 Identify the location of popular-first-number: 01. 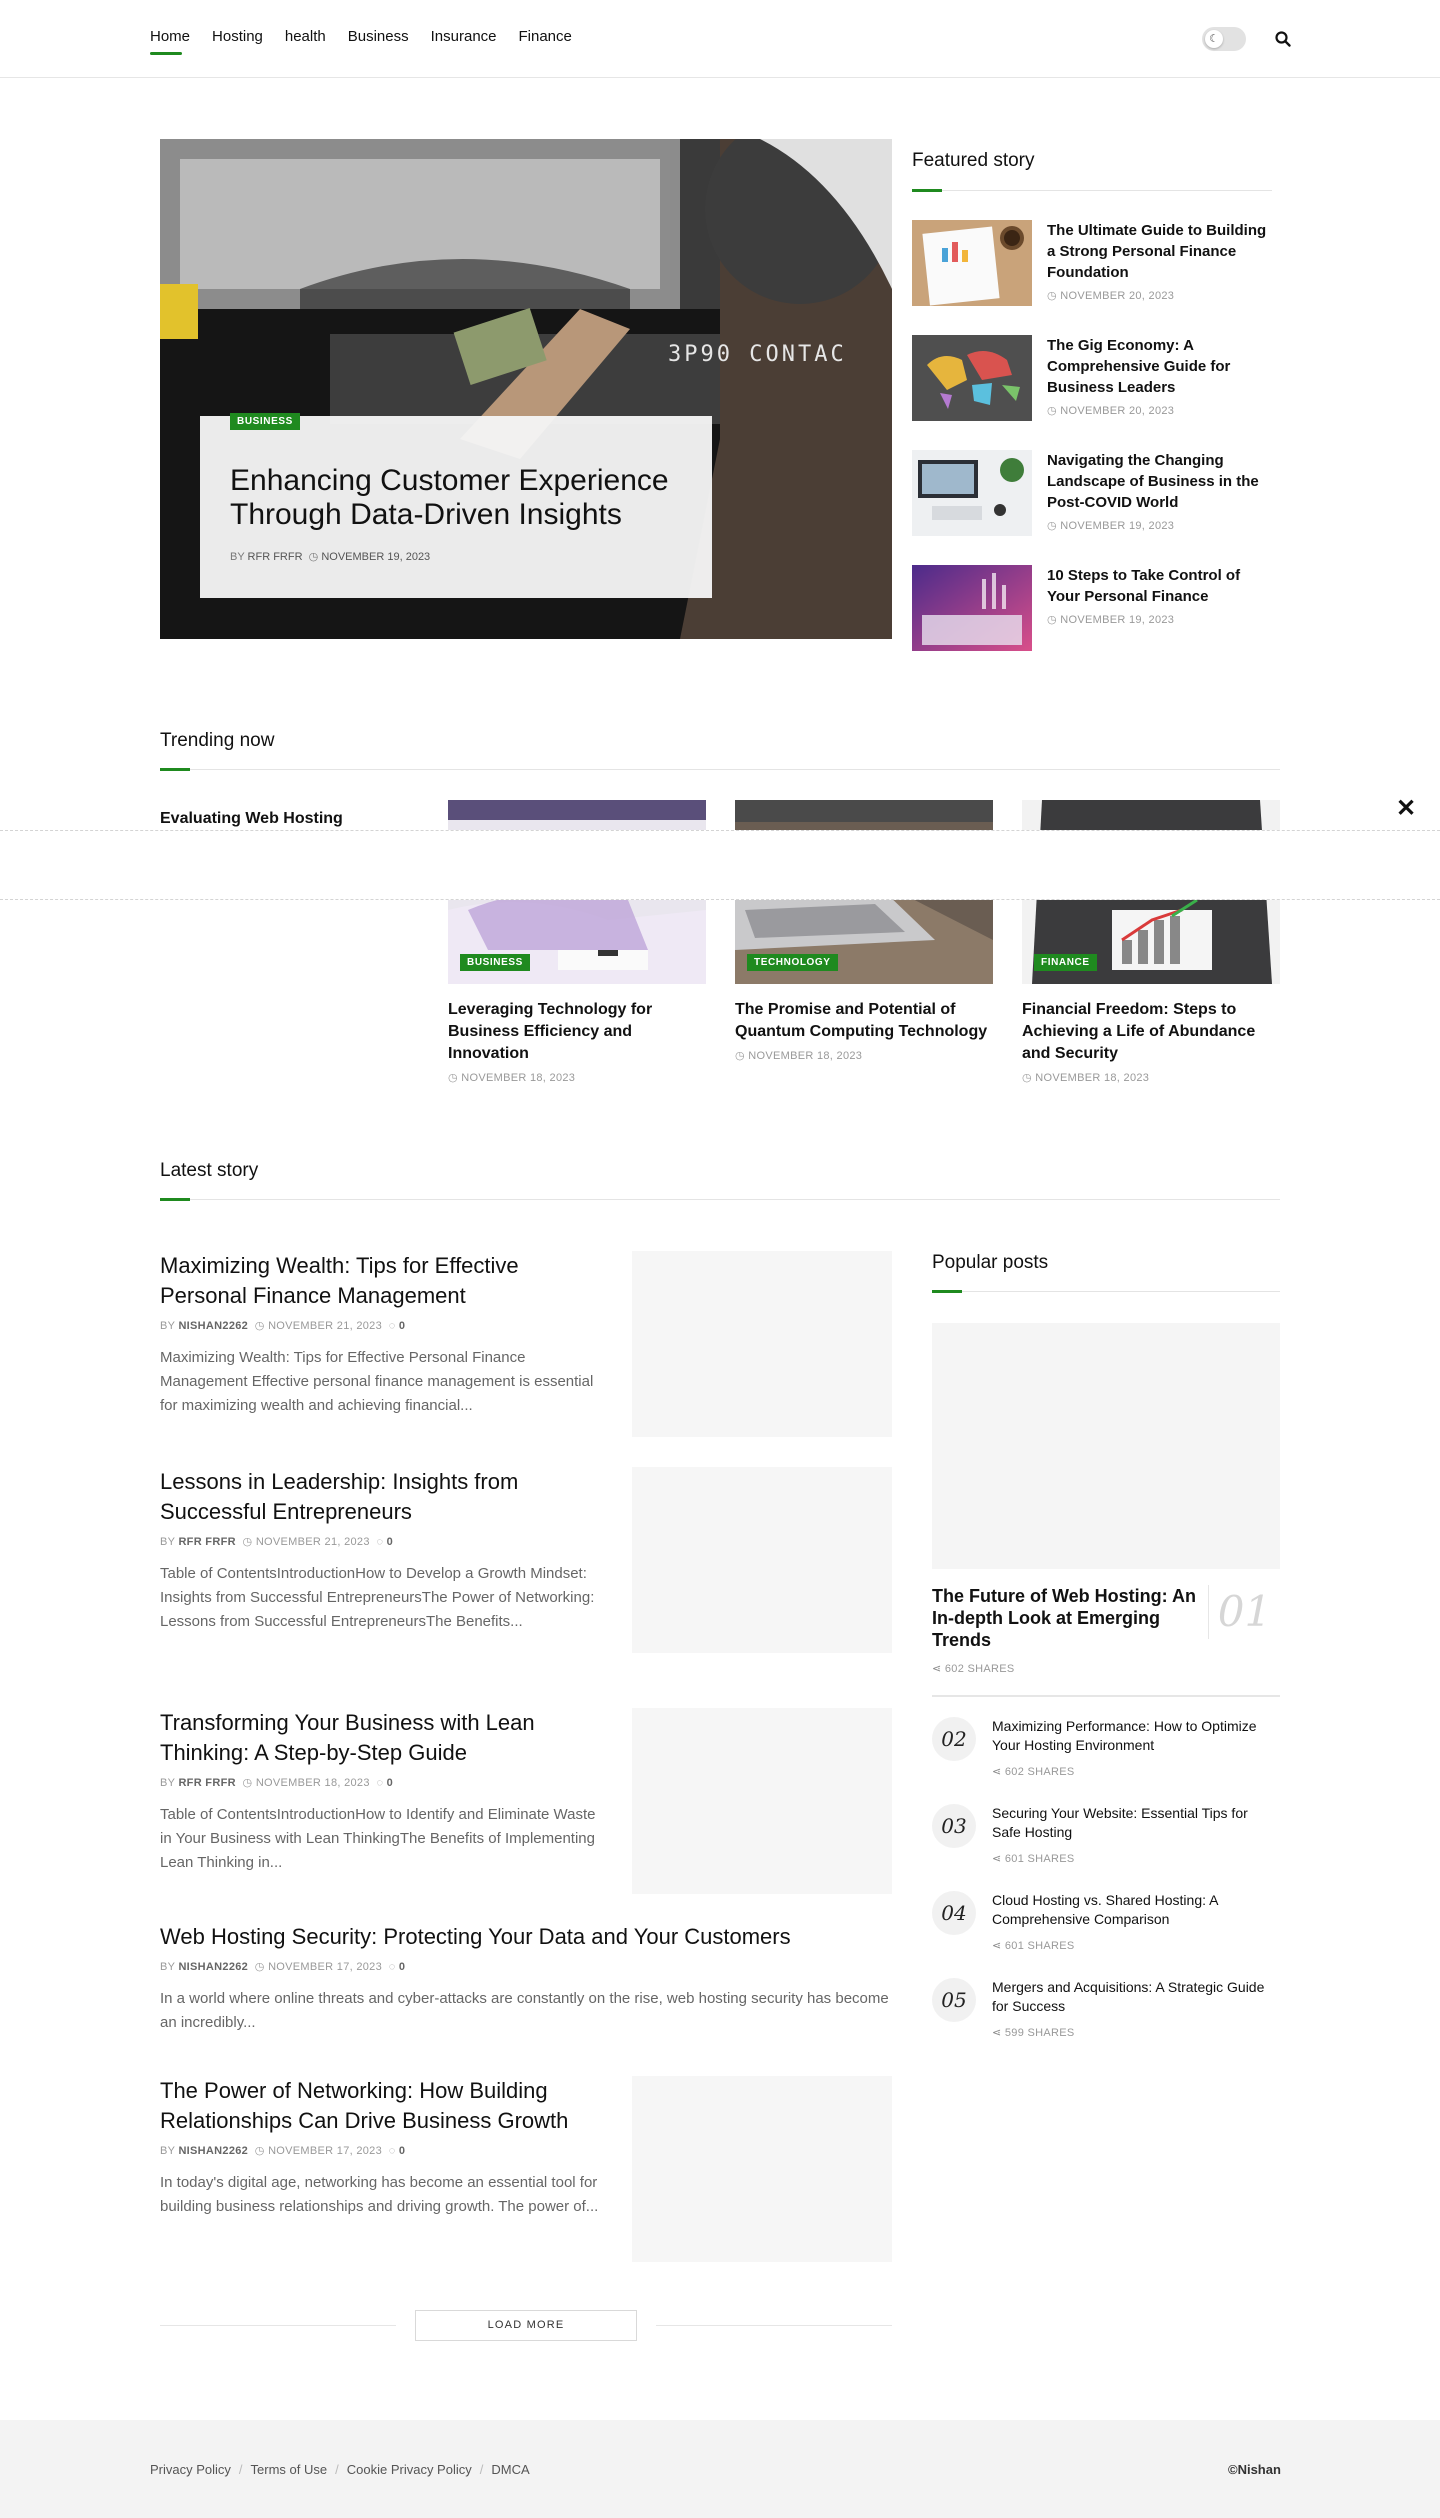
(1244, 1612).